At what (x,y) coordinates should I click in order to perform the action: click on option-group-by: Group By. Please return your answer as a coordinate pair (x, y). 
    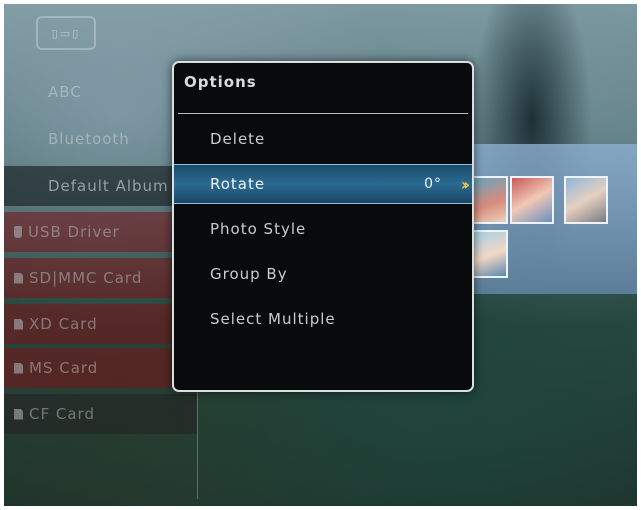
    Looking at the image, I should click on (323, 274).